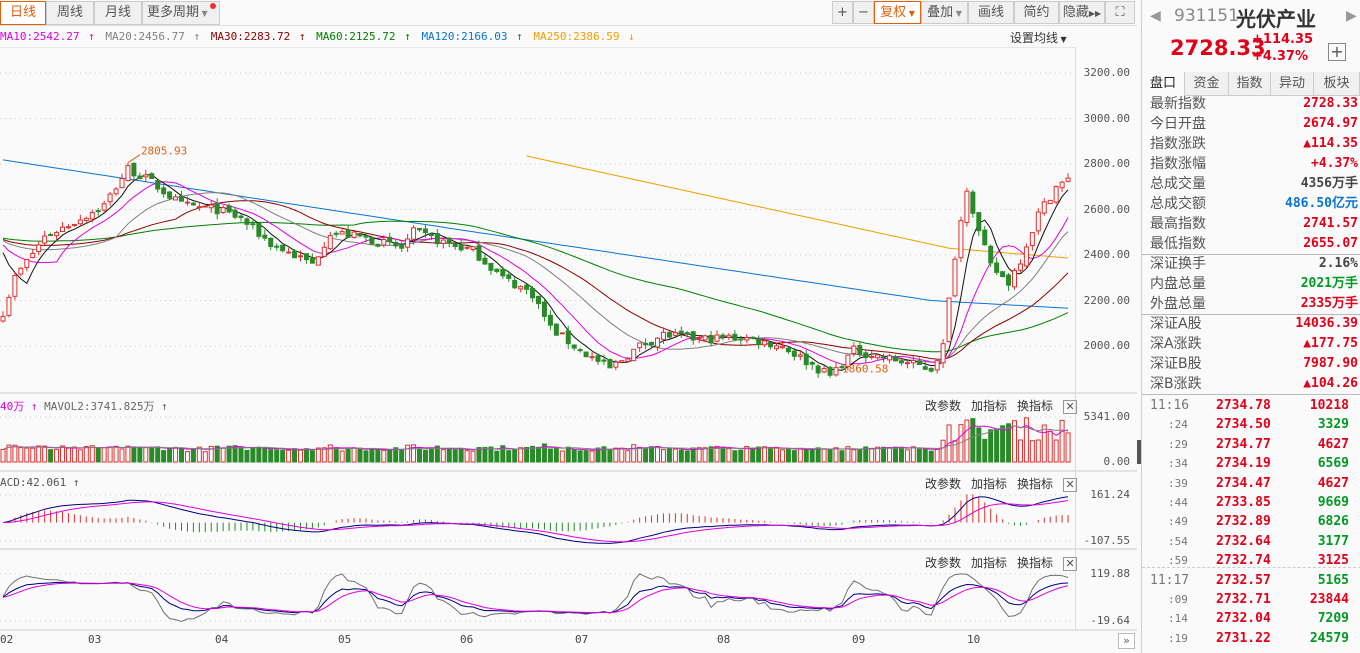 The width and height of the screenshot is (1360, 653). Describe the element at coordinates (1254, 184) in the screenshot. I see `stat-row: 总成交量 4356万手` at that location.